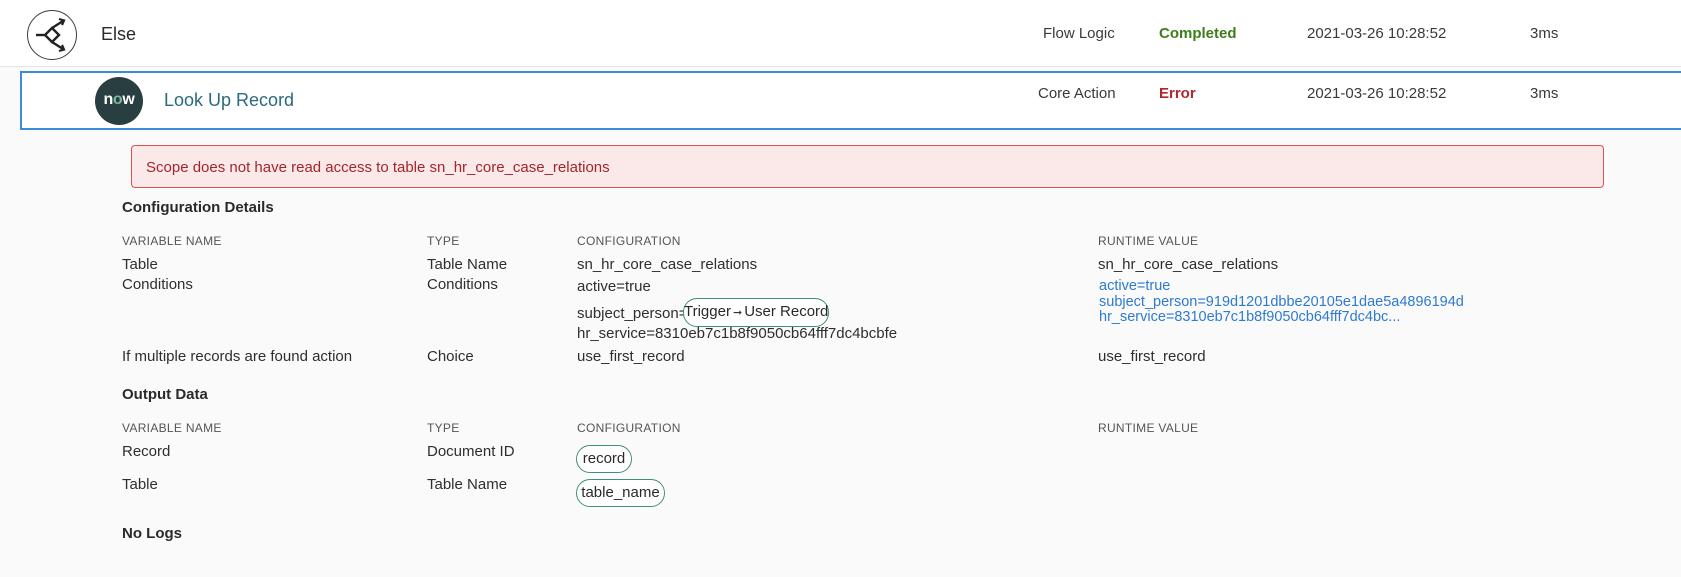 The image size is (1681, 577). What do you see at coordinates (119, 101) in the screenshot?
I see `now-logo-icon: now` at bounding box center [119, 101].